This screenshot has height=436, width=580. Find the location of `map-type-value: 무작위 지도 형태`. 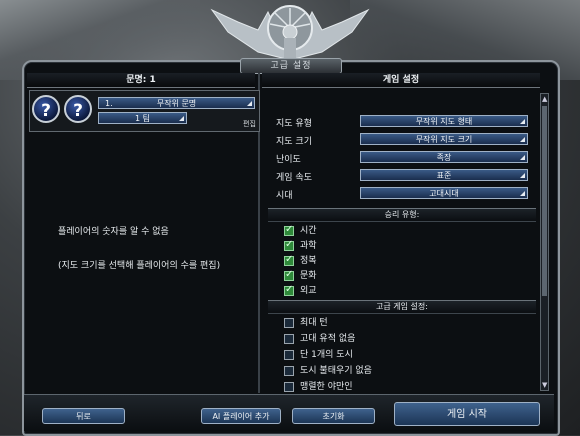

map-type-value: 무작위 지도 형태 is located at coordinates (444, 121).